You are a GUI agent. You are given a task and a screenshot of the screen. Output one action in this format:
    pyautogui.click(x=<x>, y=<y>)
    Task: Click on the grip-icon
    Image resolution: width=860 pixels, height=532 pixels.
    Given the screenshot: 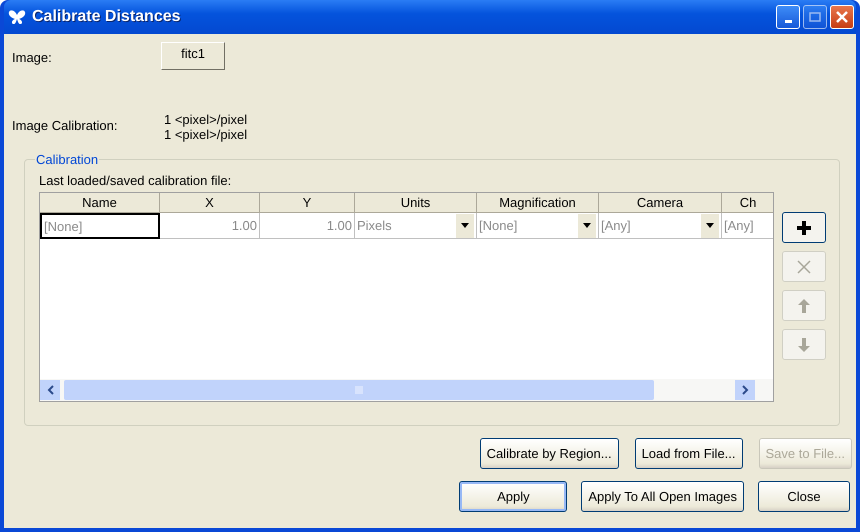 What is the action you would take?
    pyautogui.click(x=359, y=390)
    